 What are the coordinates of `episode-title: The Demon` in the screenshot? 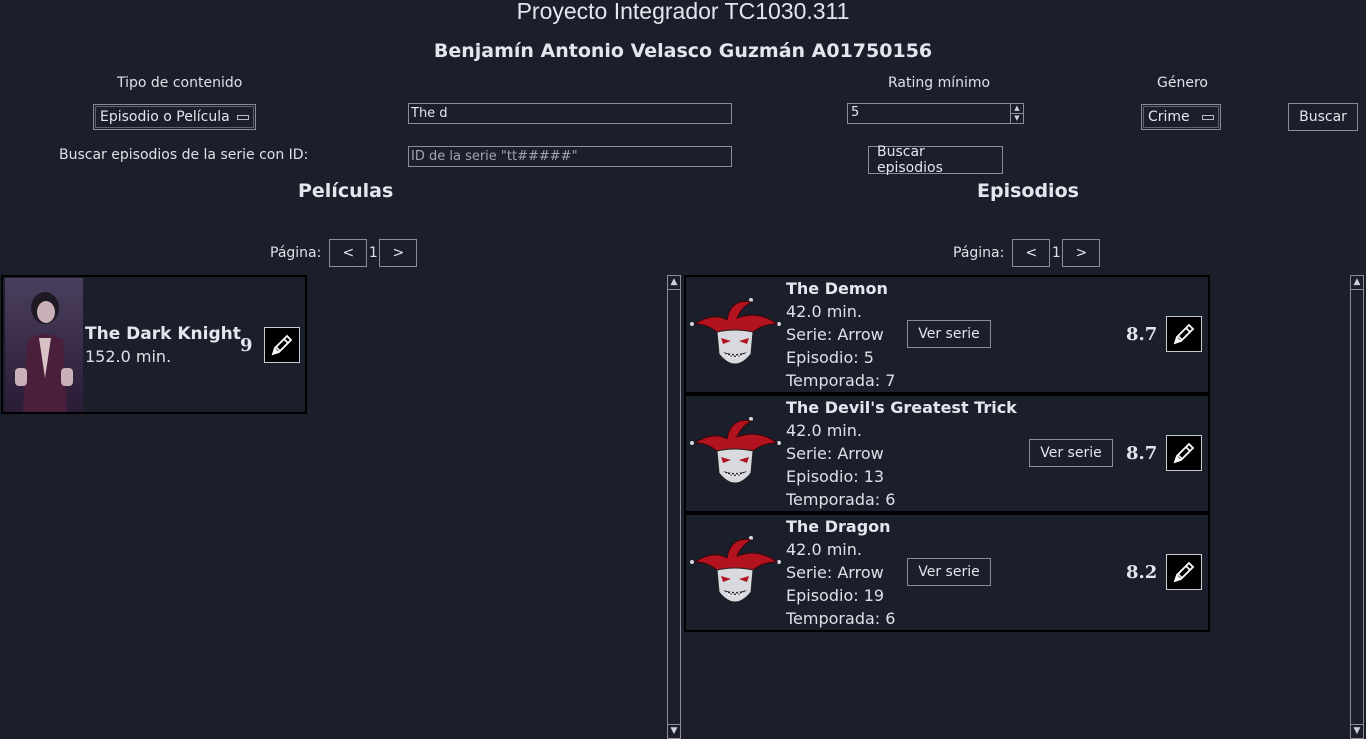 It's located at (837, 288).